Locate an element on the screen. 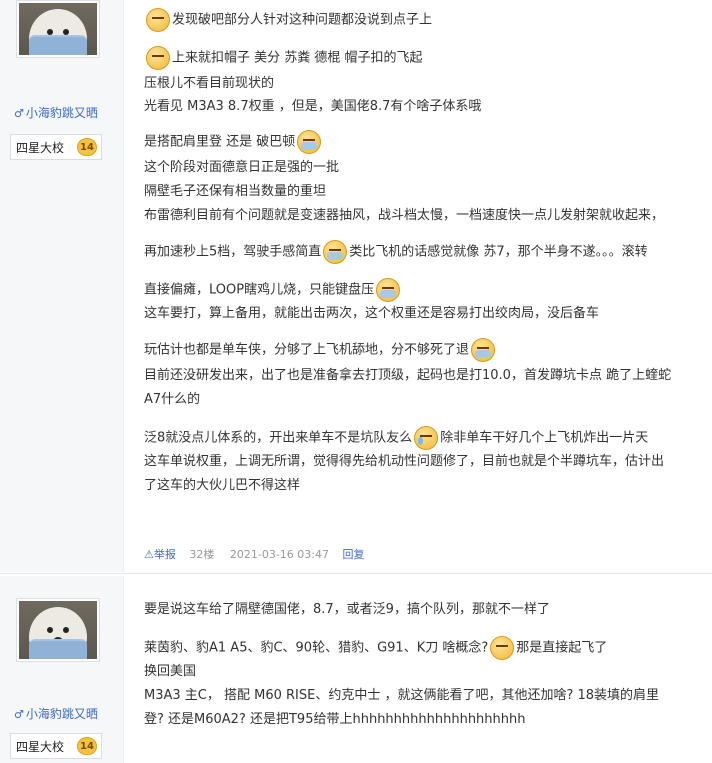 The image size is (712, 763). post-line: 光看见 M3A3 8.7权重 ，但是，美国佬8.7有个啥子体系哦 is located at coordinates (313, 106).